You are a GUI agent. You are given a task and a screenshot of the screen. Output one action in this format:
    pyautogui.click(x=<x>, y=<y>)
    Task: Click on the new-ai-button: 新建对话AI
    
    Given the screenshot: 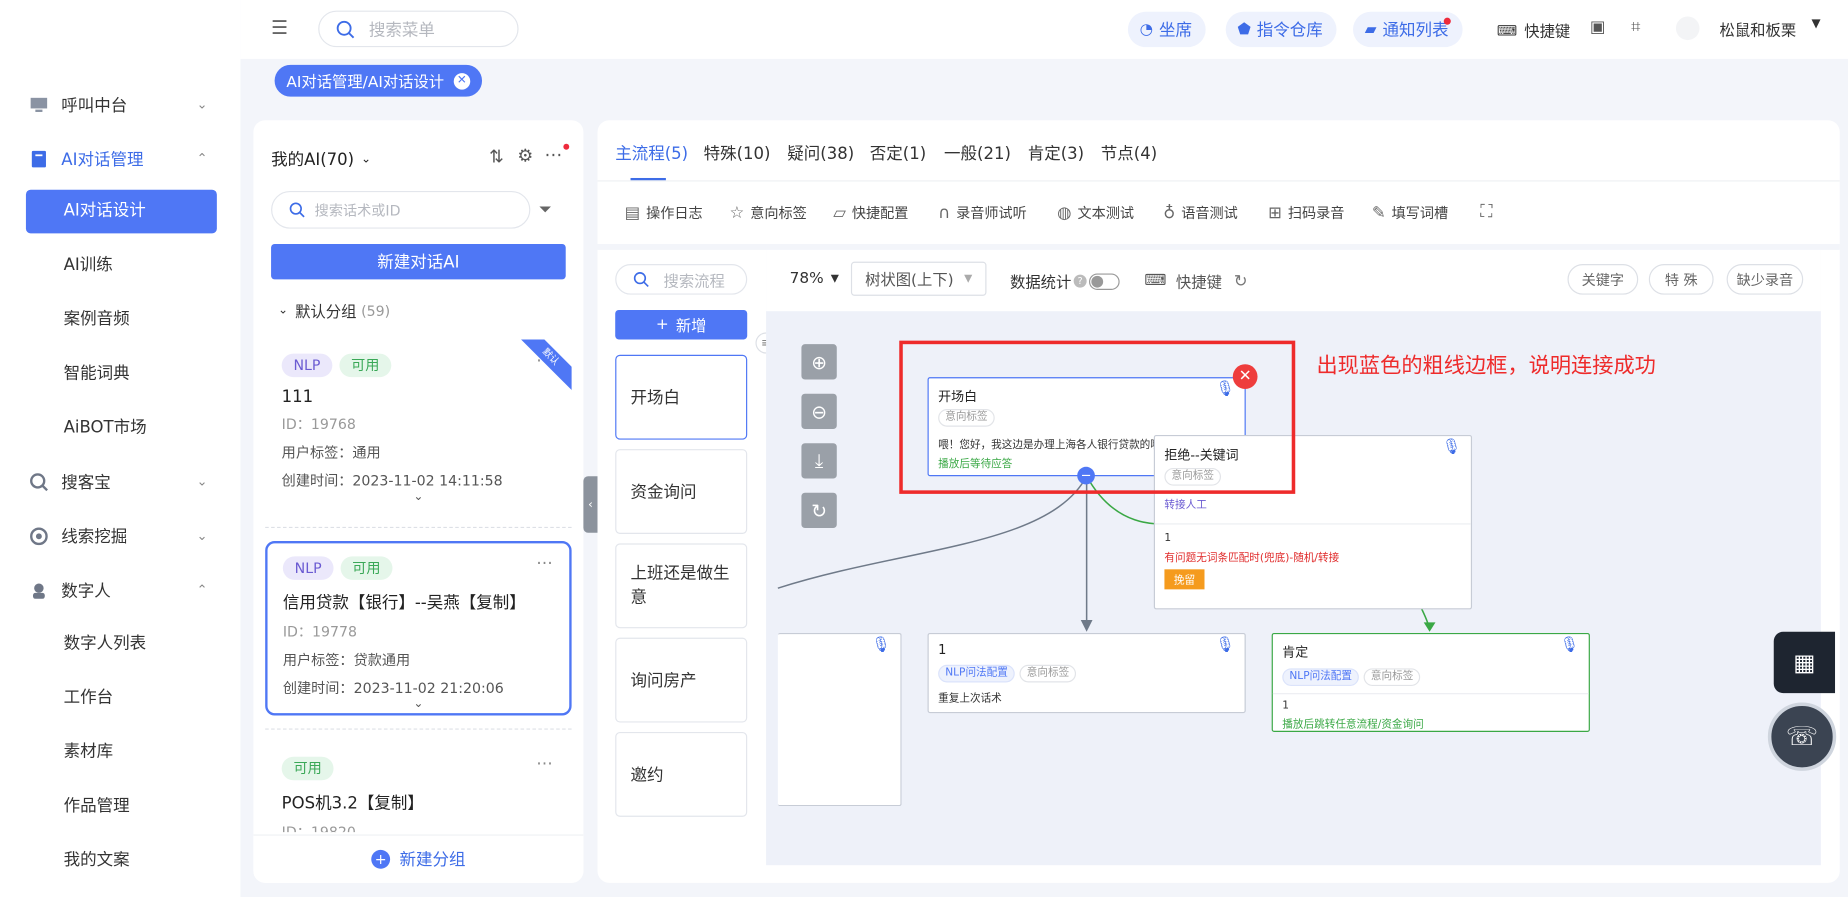 What is the action you would take?
    pyautogui.click(x=418, y=261)
    